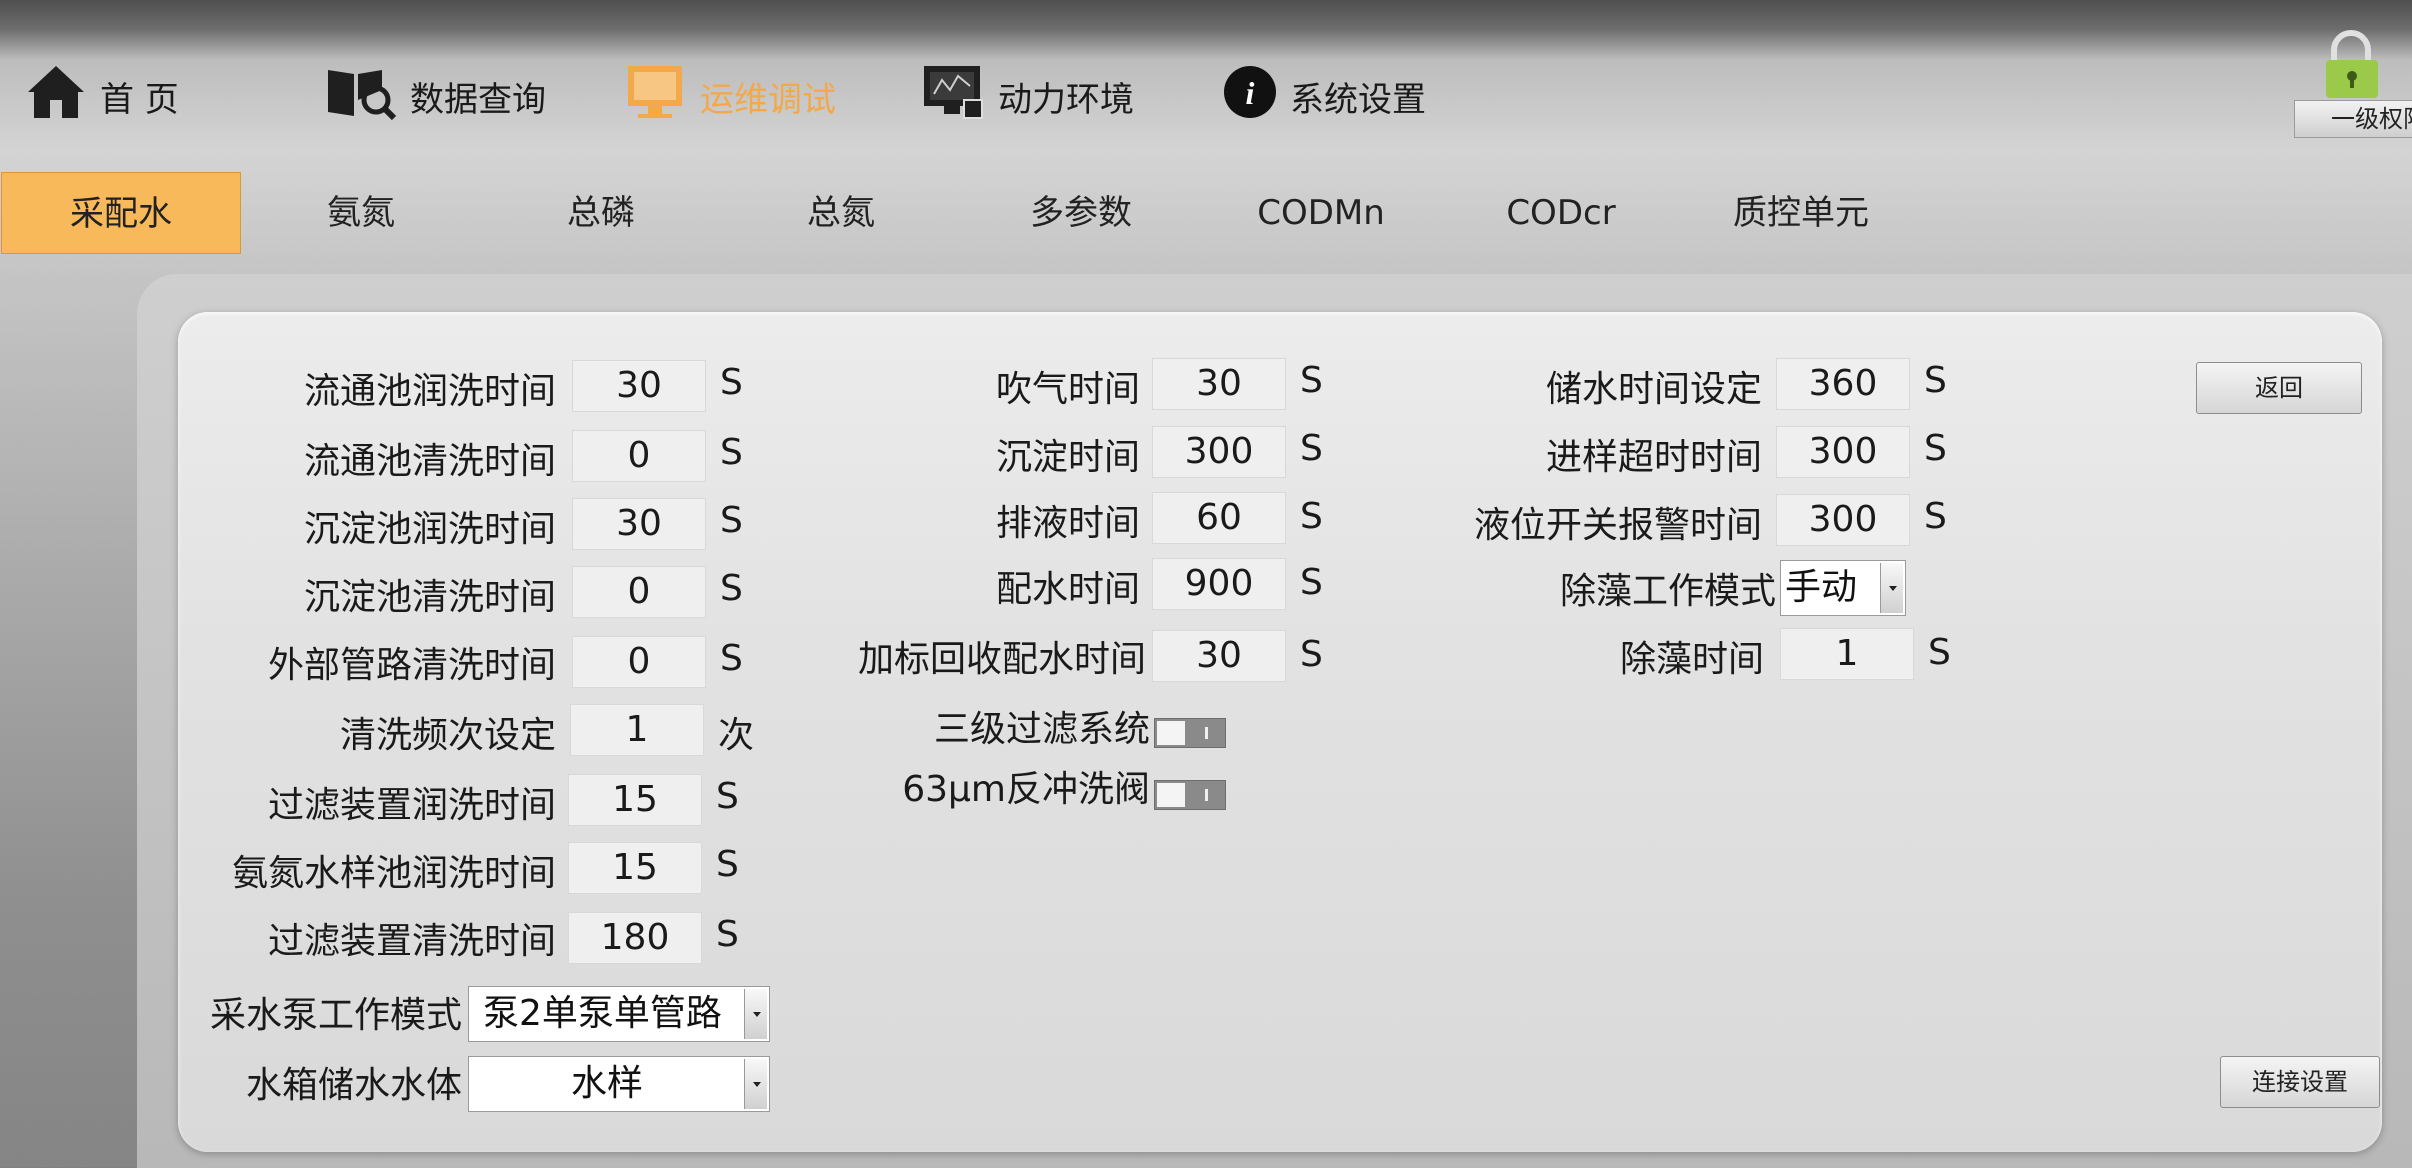  What do you see at coordinates (361, 96) in the screenshot?
I see `data-search-icon` at bounding box center [361, 96].